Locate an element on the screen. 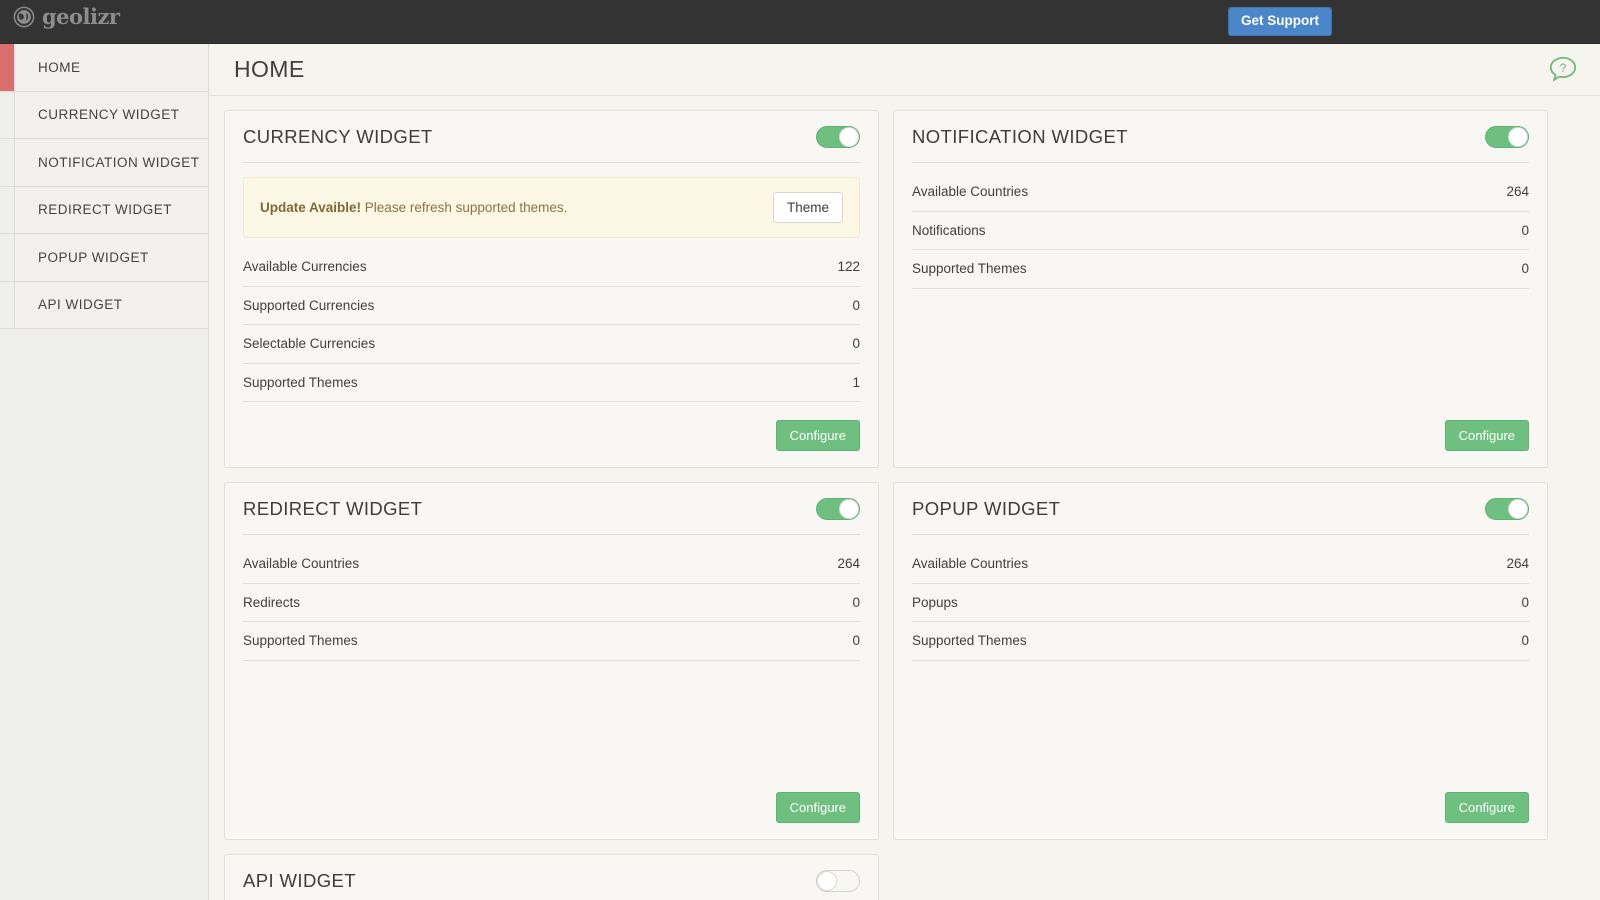 This screenshot has height=900, width=1600. sidebar-item-popup-widget: POPUP WIDGET is located at coordinates (104, 258).